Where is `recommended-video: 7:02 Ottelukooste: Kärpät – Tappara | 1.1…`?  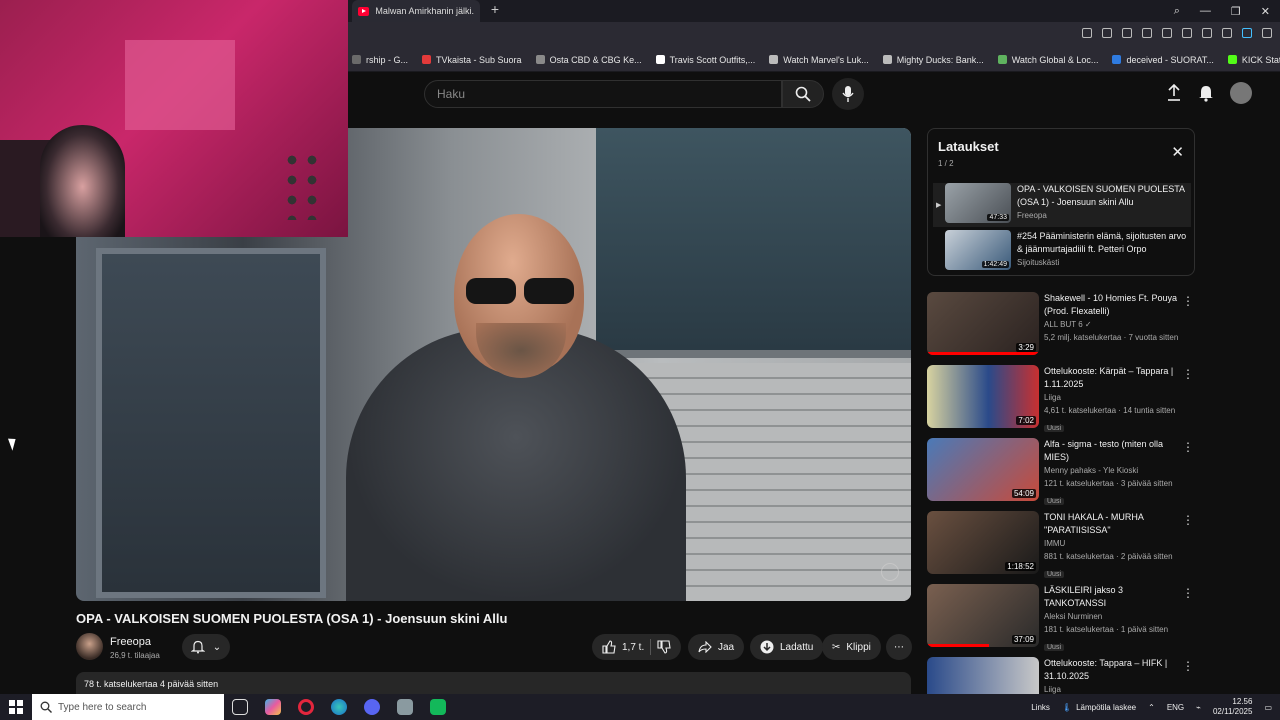 recommended-video: 7:02 Ottelukooste: Kärpät – Tappara | 1.1… is located at coordinates (1062, 398).